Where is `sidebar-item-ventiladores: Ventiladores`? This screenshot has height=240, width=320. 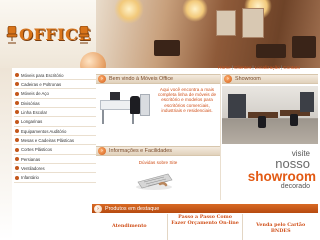 sidebar-item-ventiladores: Ventiladores is located at coordinates (55, 169).